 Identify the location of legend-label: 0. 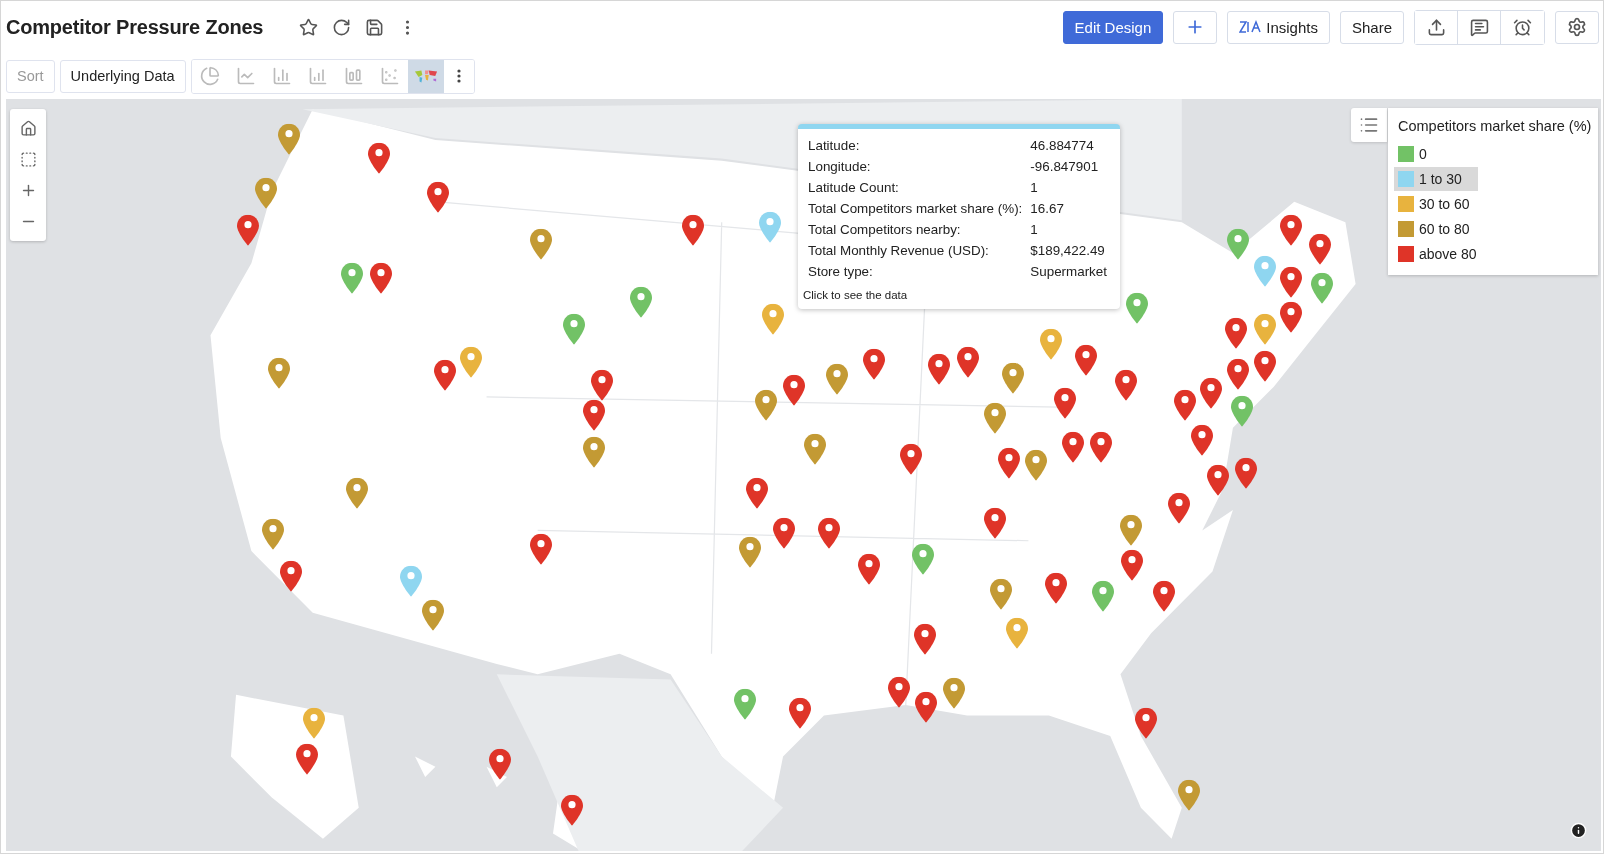
(1423, 154).